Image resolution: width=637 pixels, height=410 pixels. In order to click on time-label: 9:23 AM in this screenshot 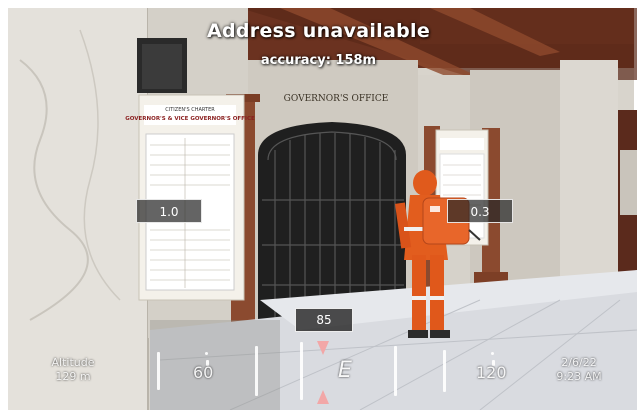, I will do `click(579, 376)`.